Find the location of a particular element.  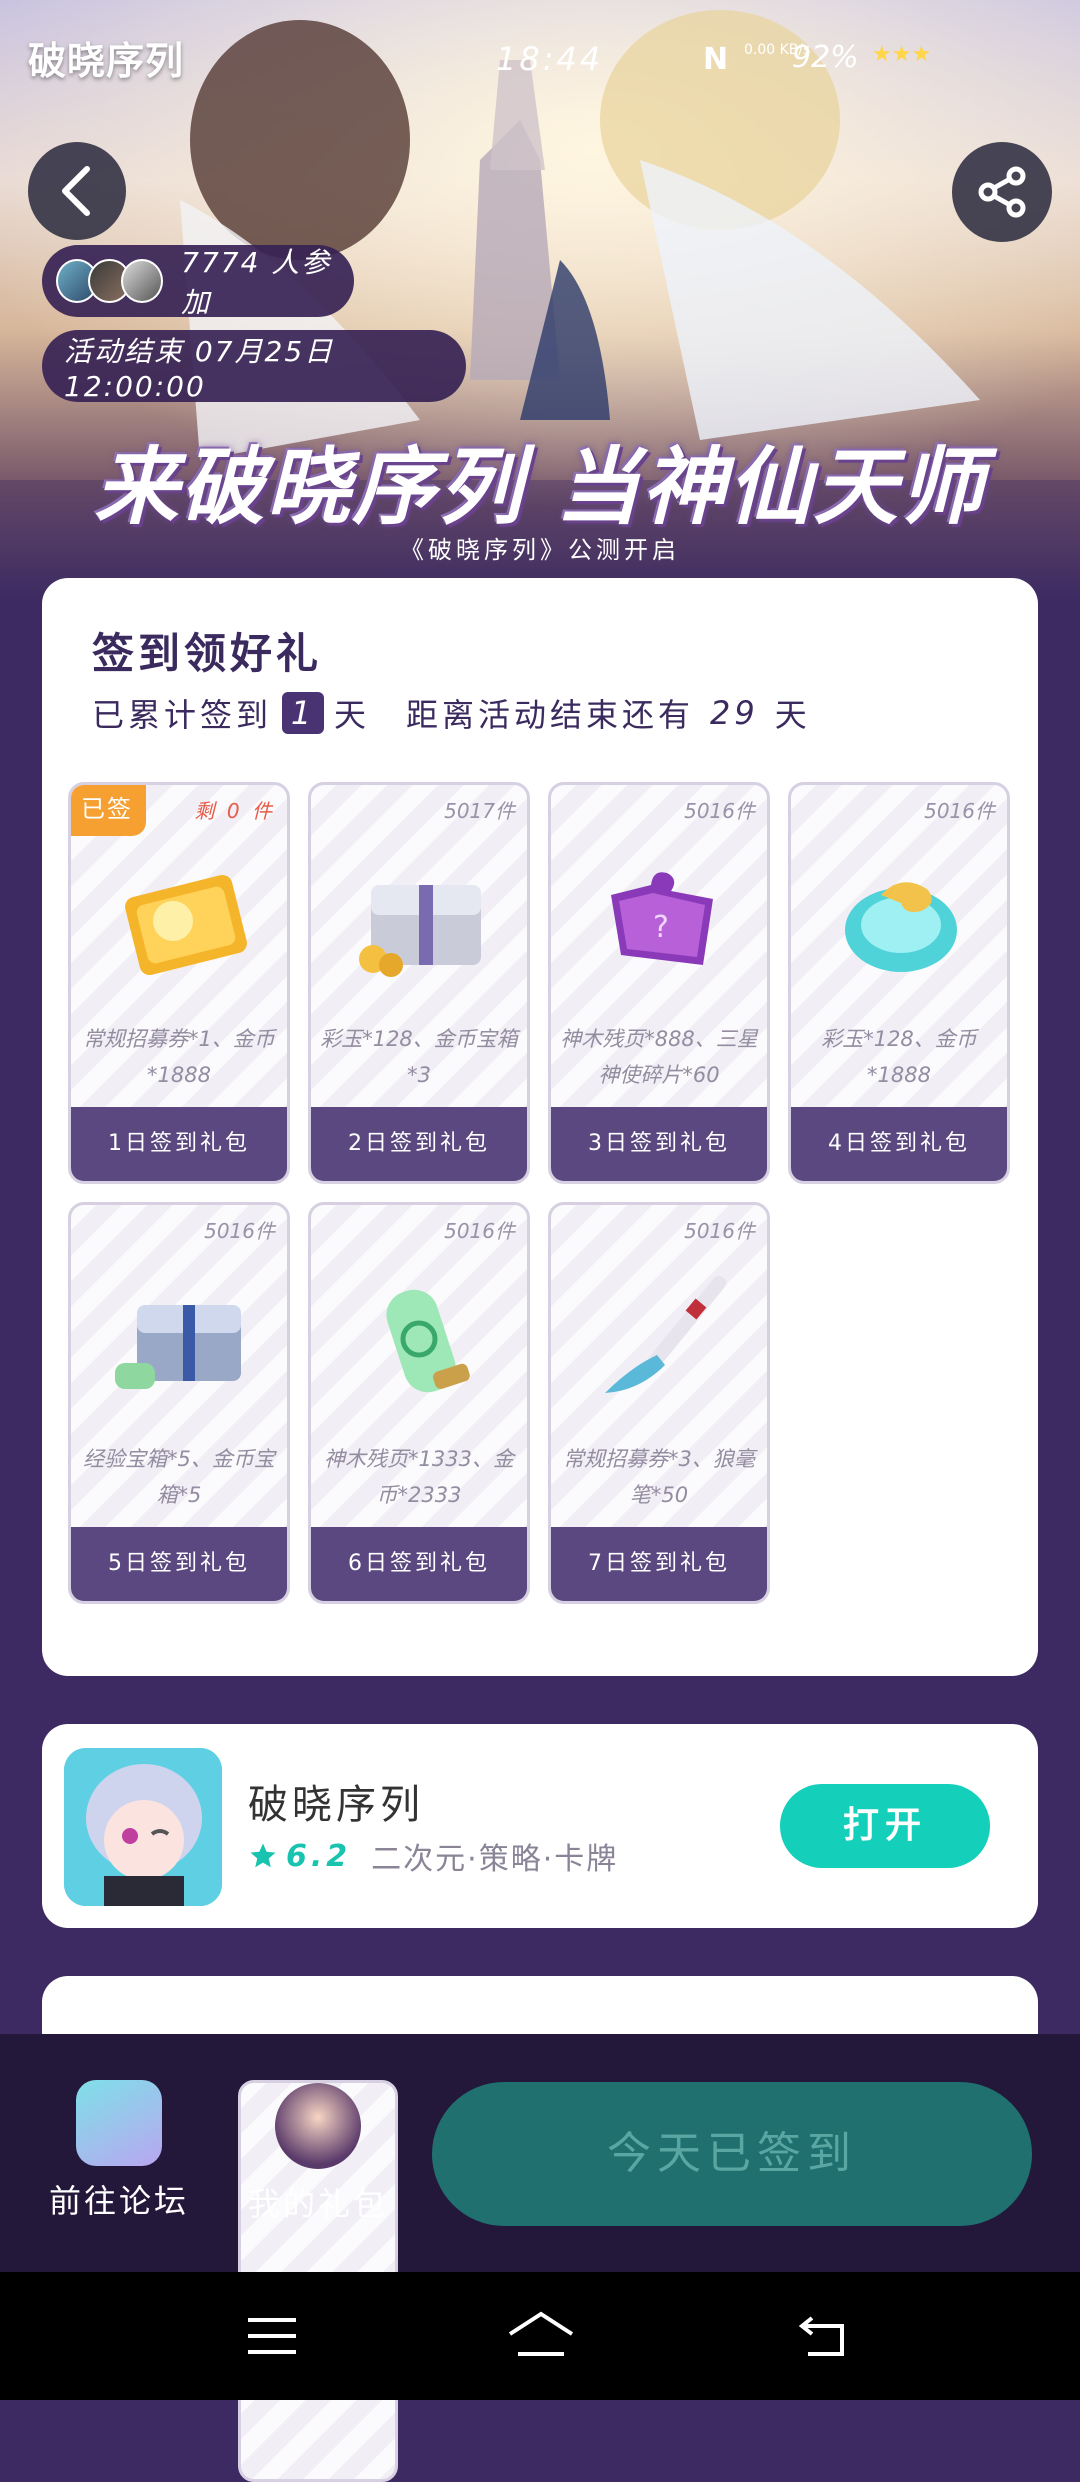

event-end-time: 活动结束 07月25日 12:00:00 is located at coordinates (254, 366).